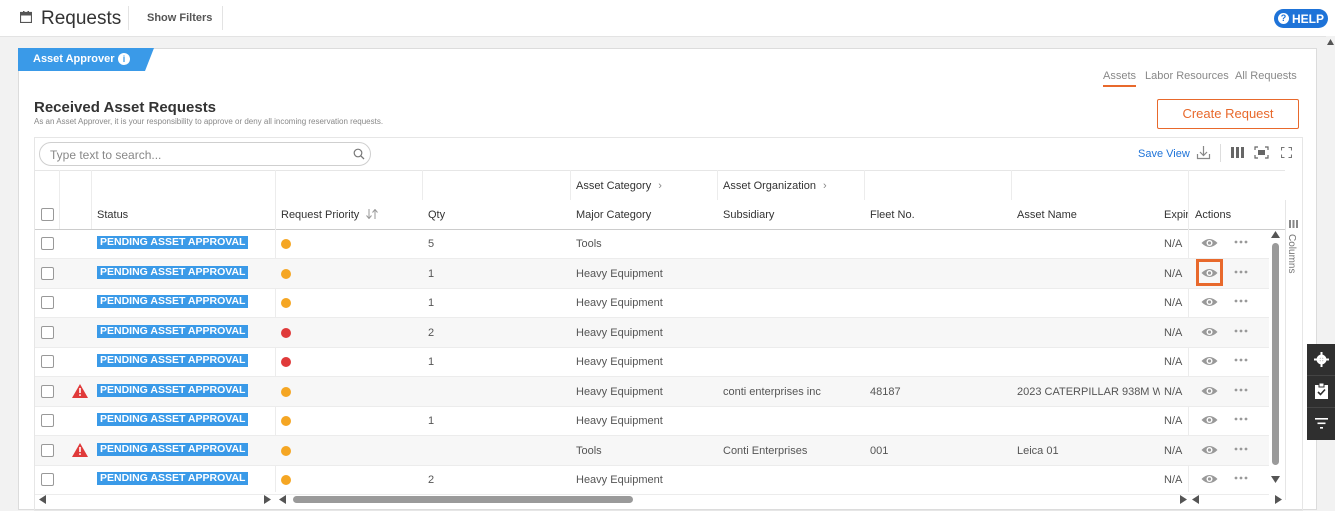 Image resolution: width=1335 pixels, height=511 pixels. What do you see at coordinates (1176, 215) in the screenshot?
I see `column-header-expiration: Expir` at bounding box center [1176, 215].